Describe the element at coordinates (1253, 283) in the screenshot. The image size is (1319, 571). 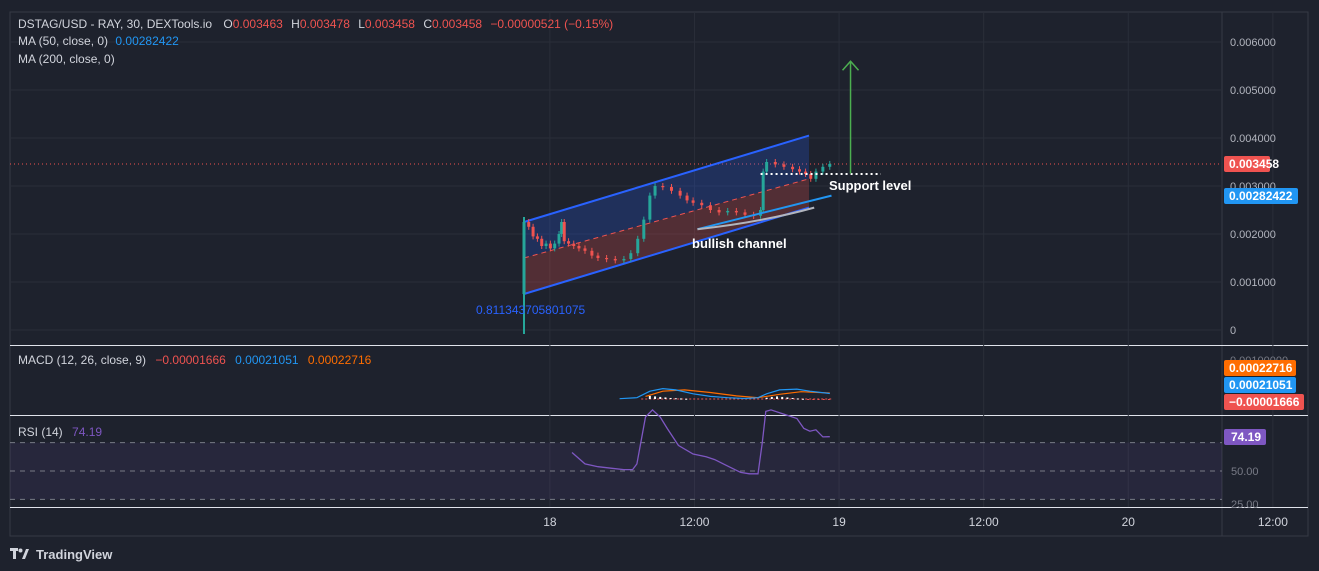
I see `price-tick-label: 0.001000` at that location.